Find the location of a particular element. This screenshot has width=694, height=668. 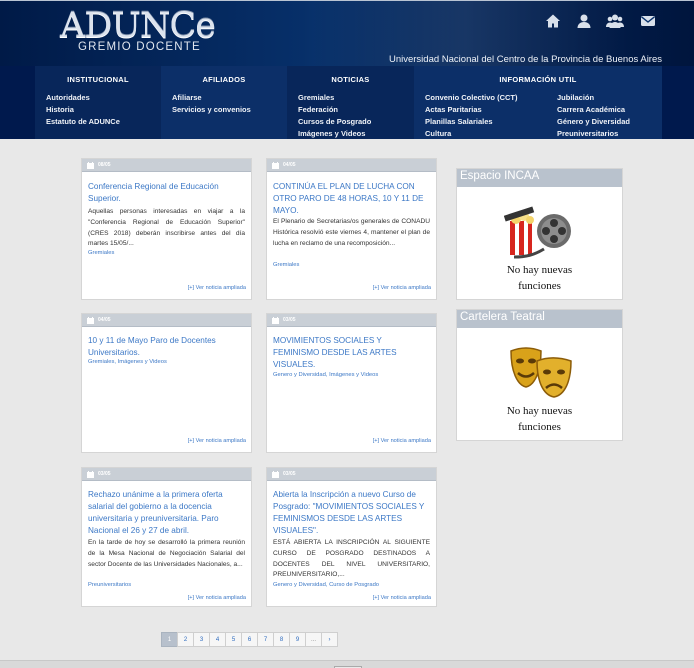

home-icon is located at coordinates (553, 21).